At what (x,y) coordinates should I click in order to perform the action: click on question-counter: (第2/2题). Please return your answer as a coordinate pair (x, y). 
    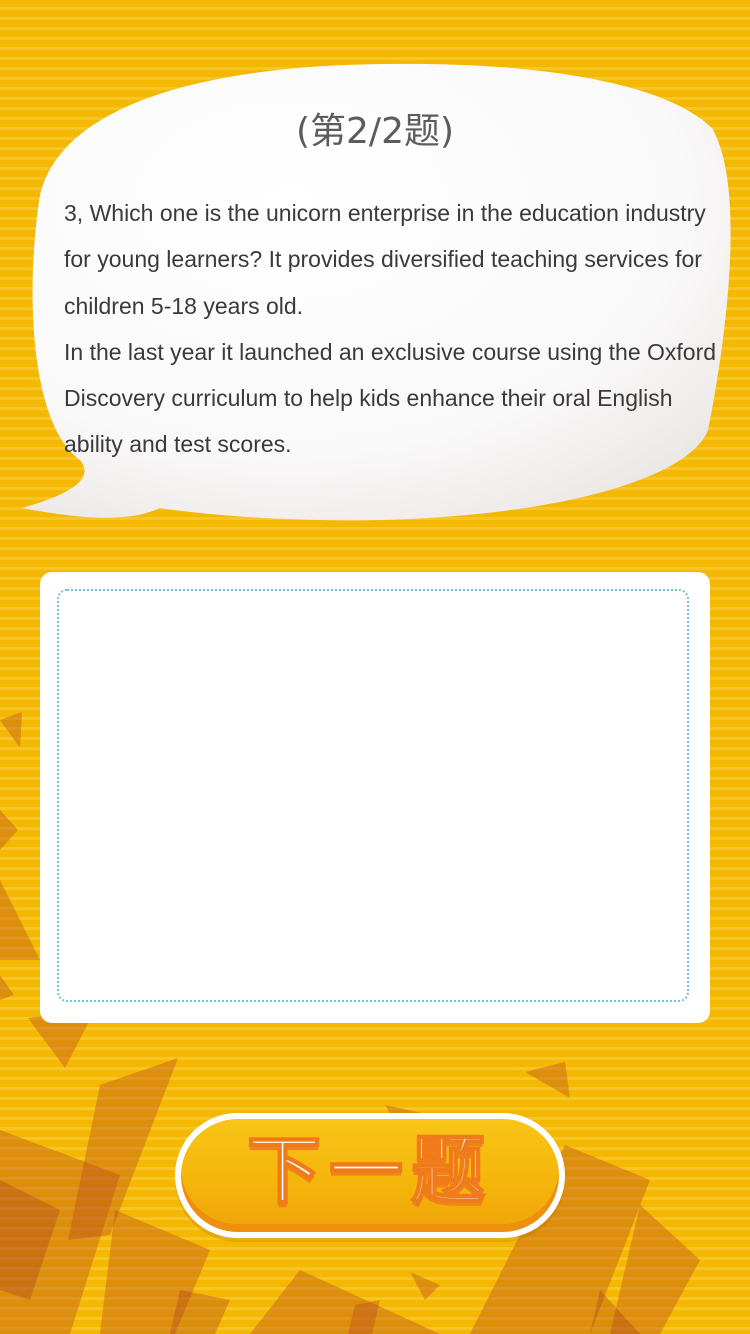
    Looking at the image, I should click on (375, 131).